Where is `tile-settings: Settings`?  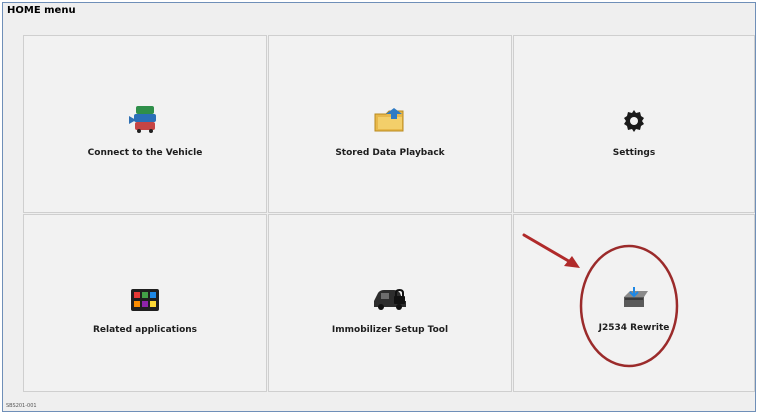
tile-settings: Settings is located at coordinates (634, 124).